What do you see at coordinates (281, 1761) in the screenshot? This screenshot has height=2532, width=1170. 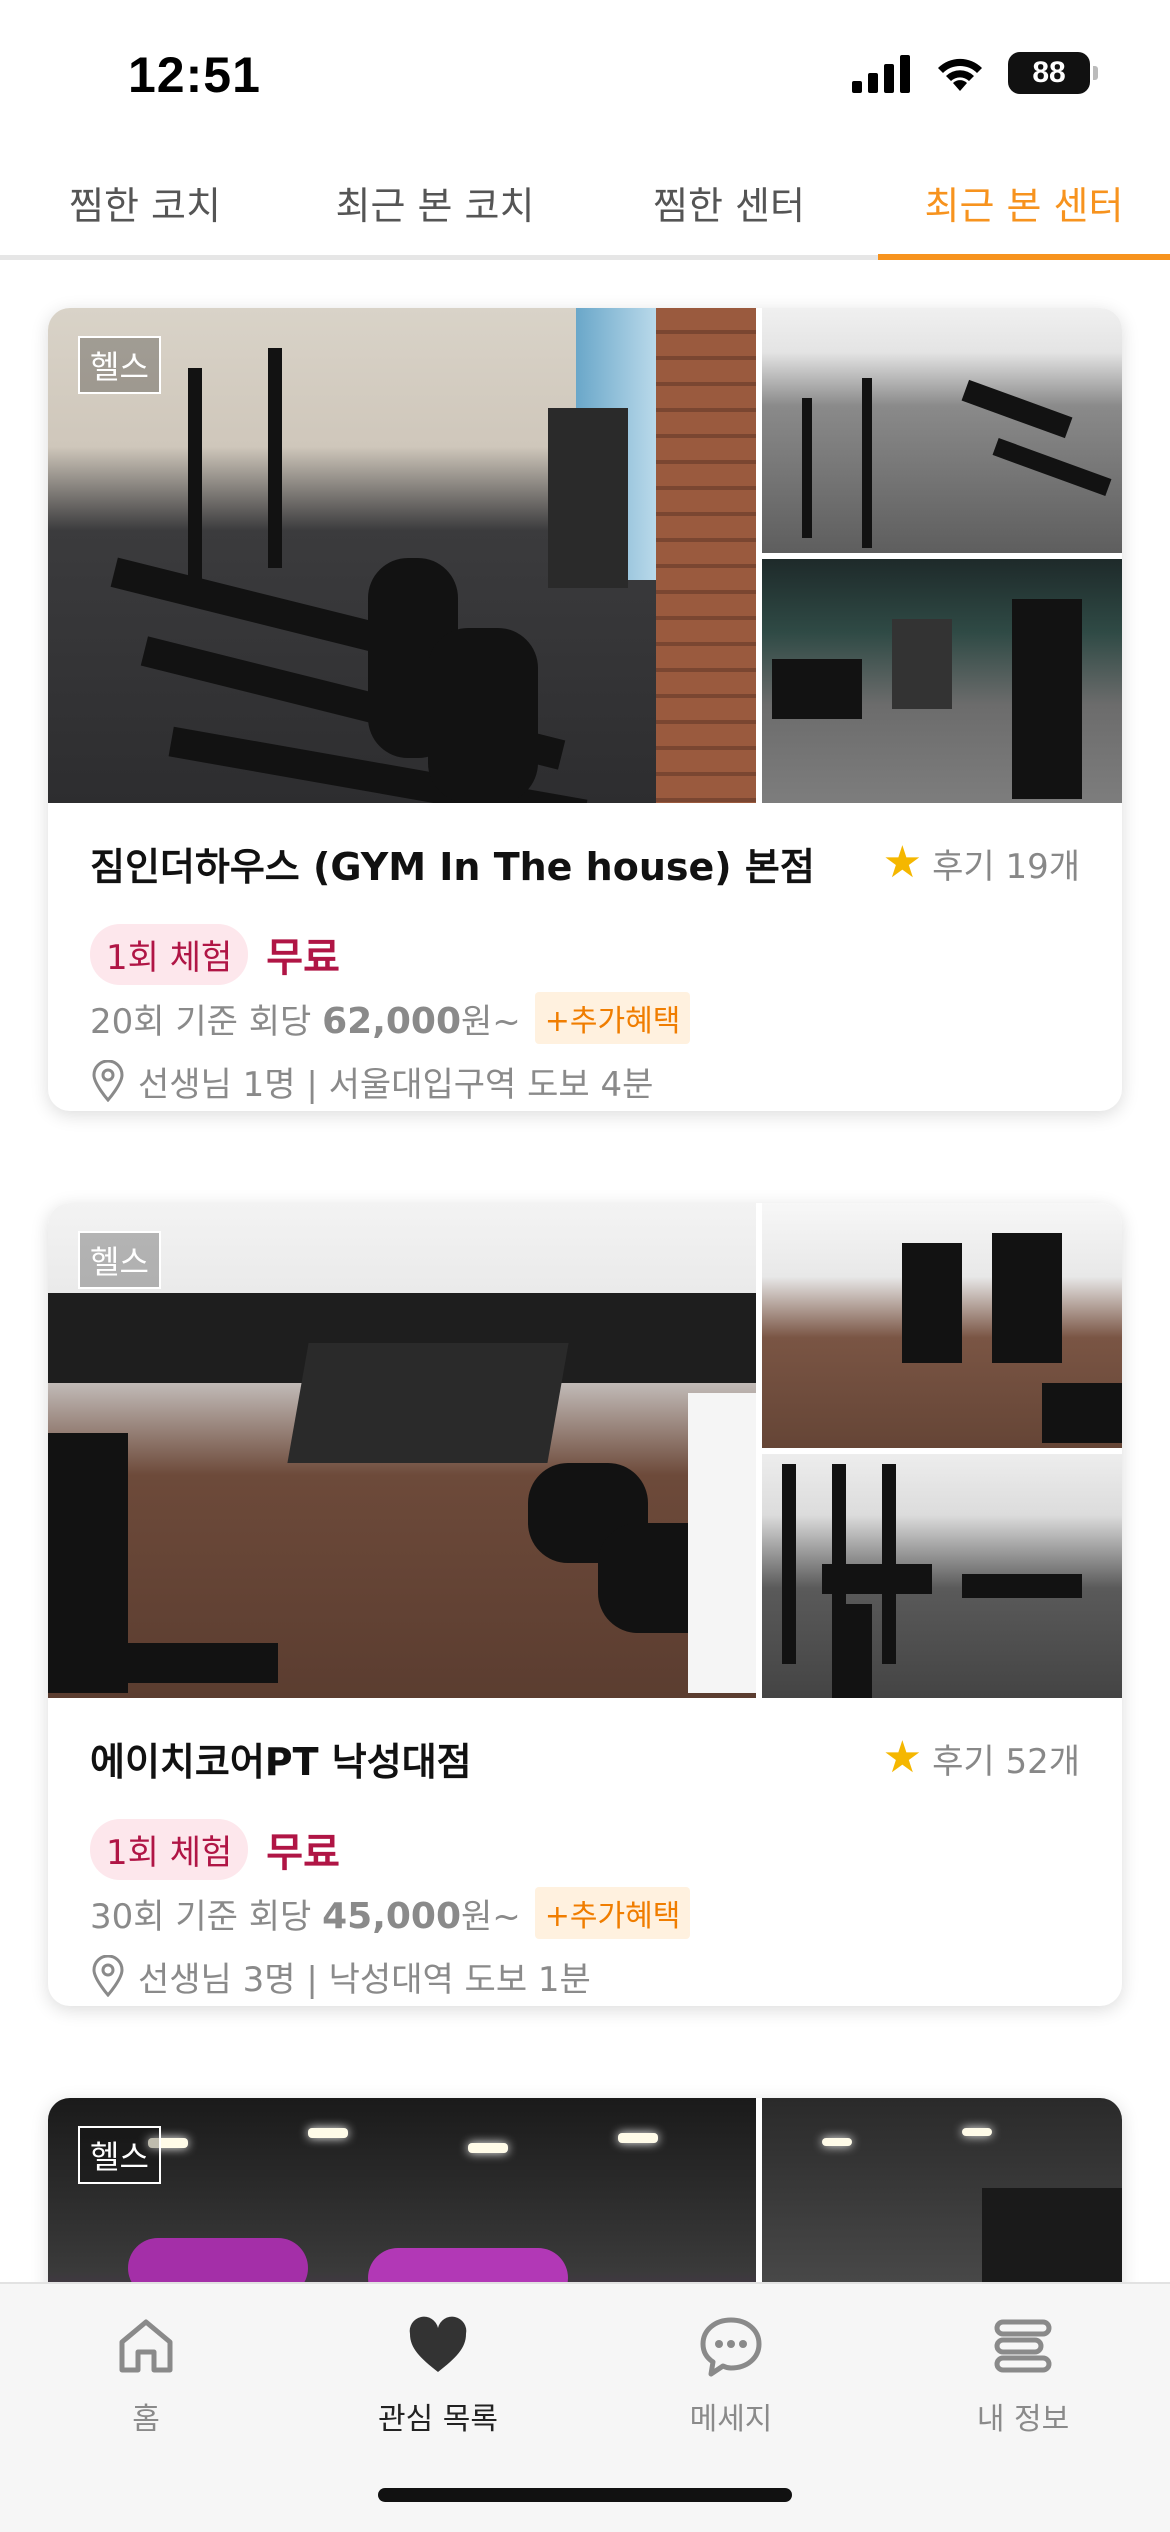 I see `center-name: 에이치코어PT 낙성대점` at bounding box center [281, 1761].